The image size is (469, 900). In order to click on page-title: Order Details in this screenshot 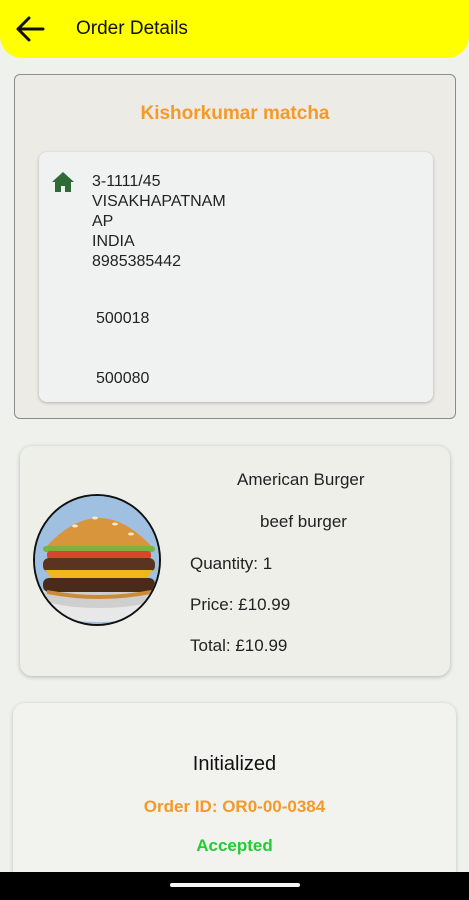, I will do `click(132, 28)`.